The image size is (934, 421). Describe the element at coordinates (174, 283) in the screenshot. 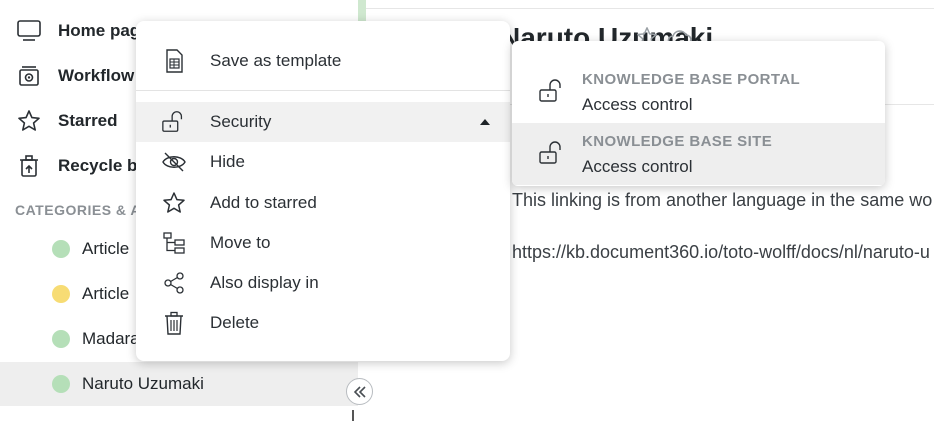

I see `share-icon` at that location.